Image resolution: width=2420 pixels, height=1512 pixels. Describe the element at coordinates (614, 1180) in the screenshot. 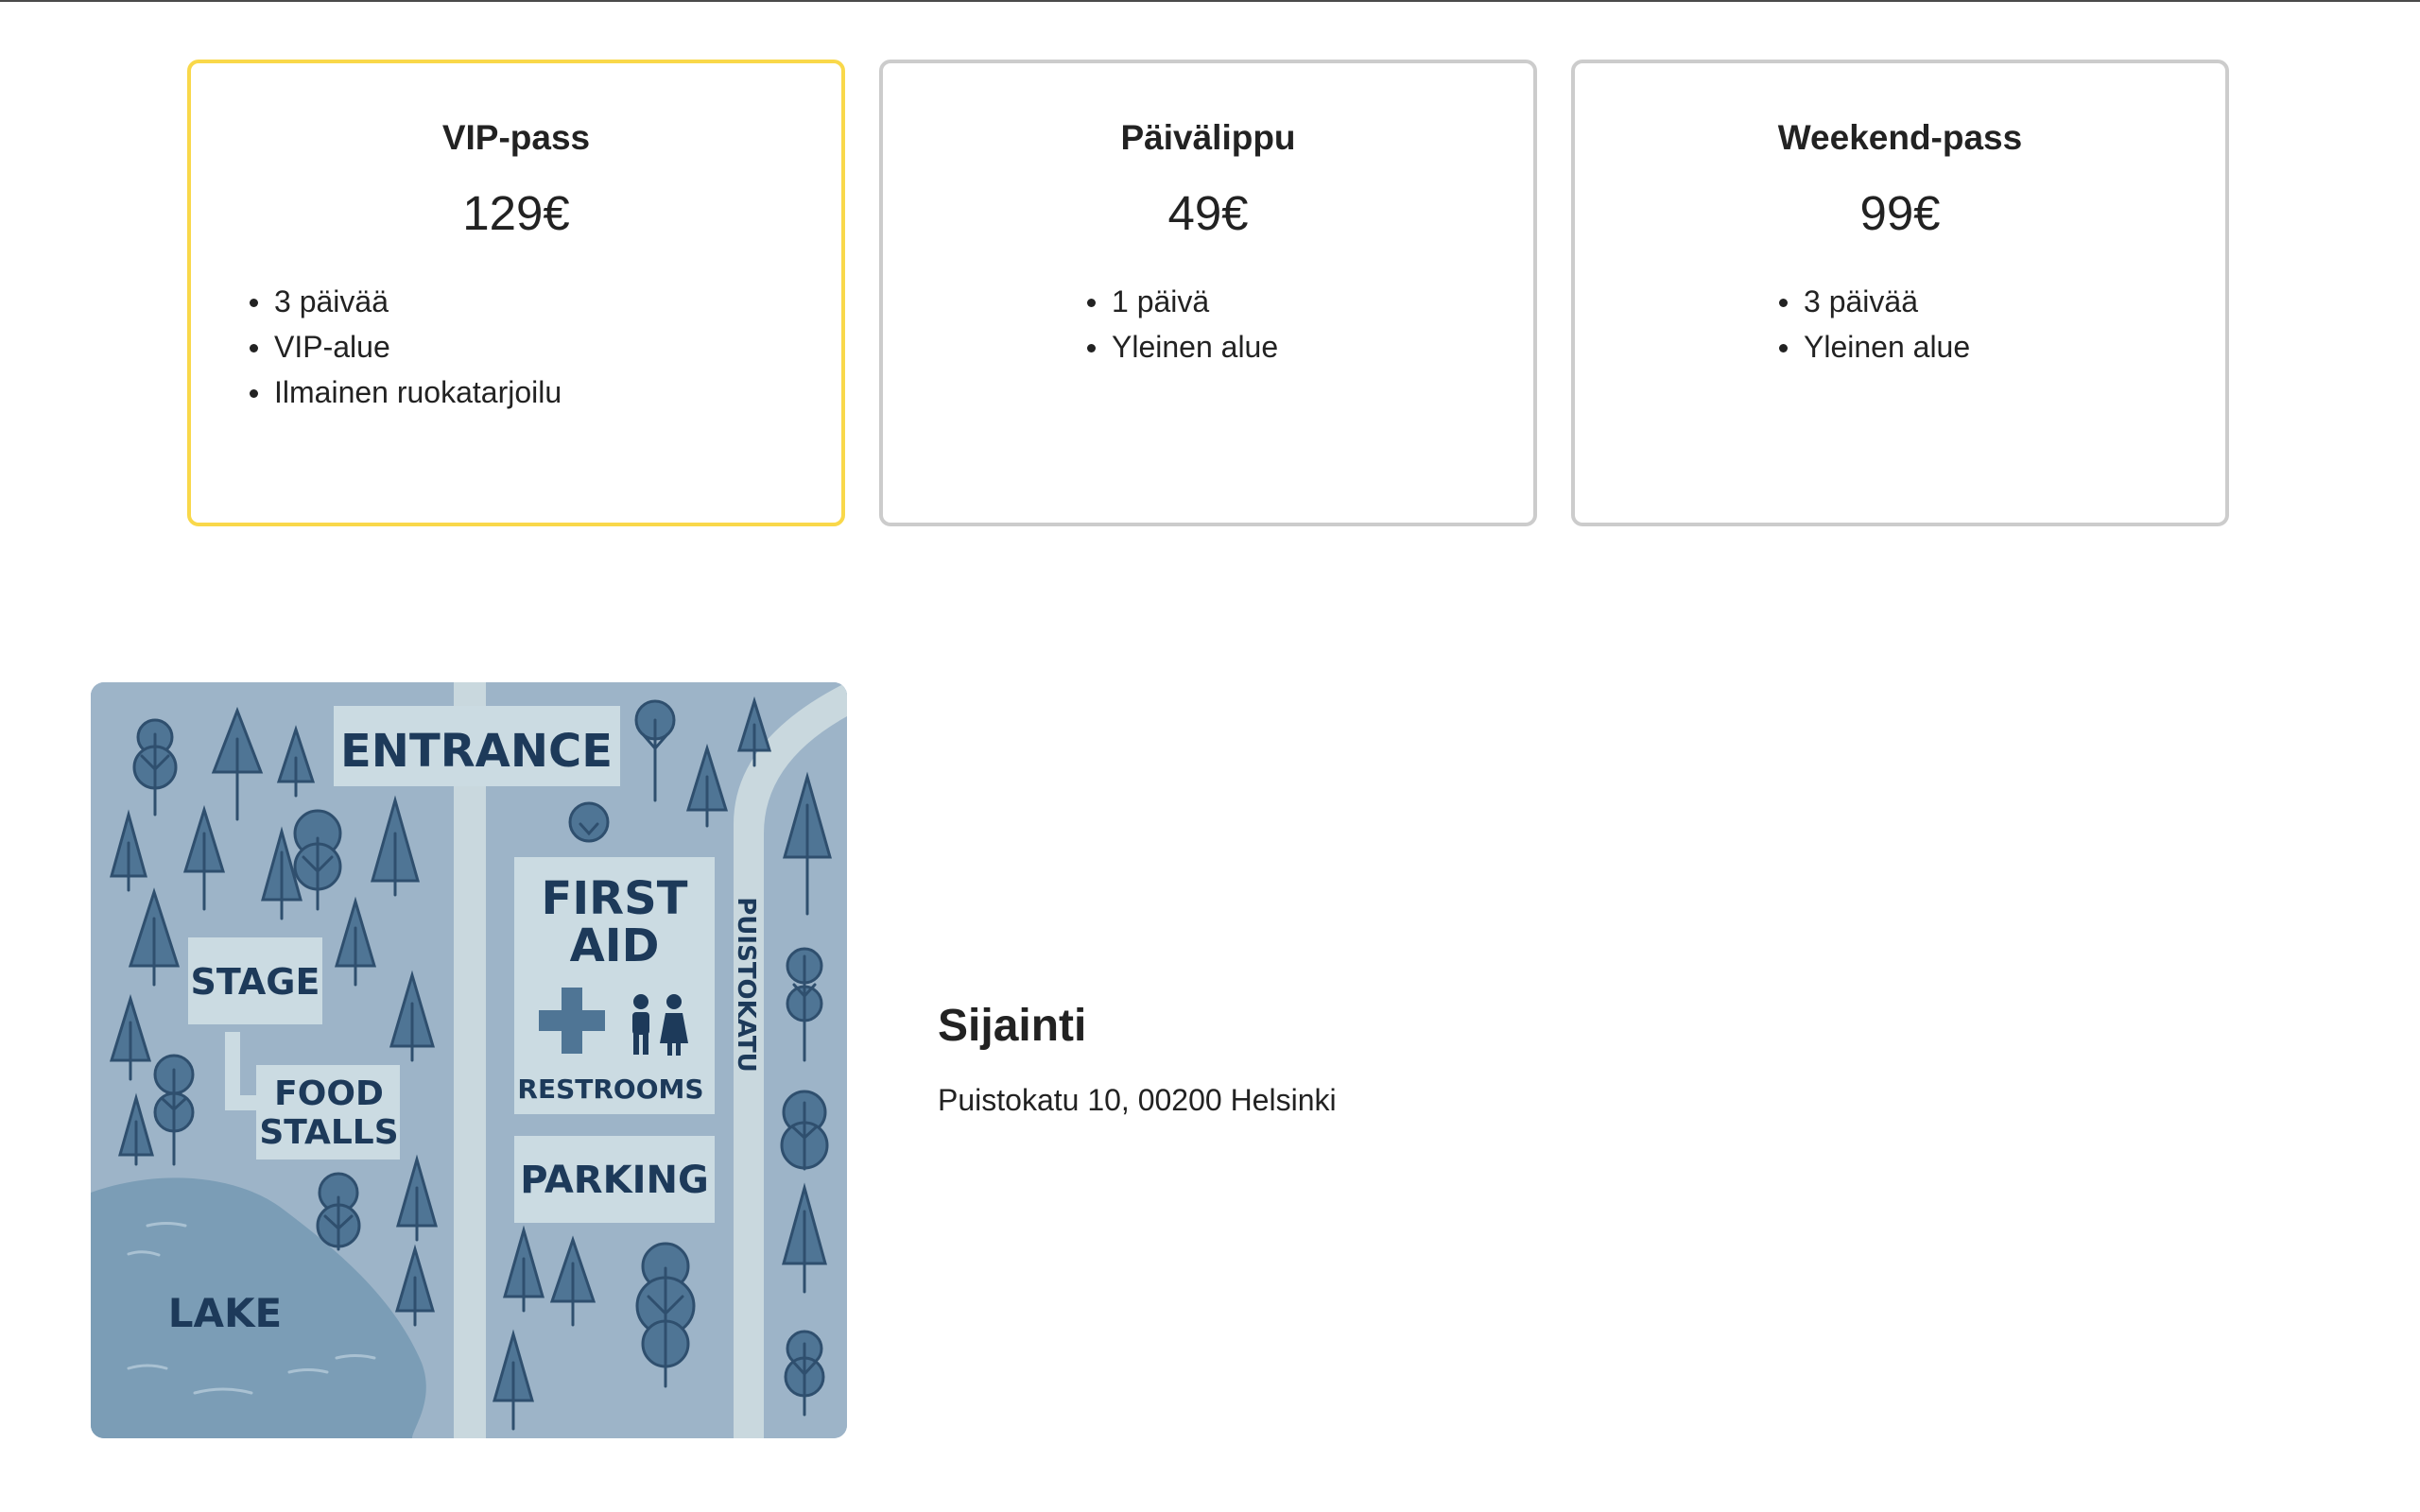

I see `map-label-parking: PARKING` at that location.